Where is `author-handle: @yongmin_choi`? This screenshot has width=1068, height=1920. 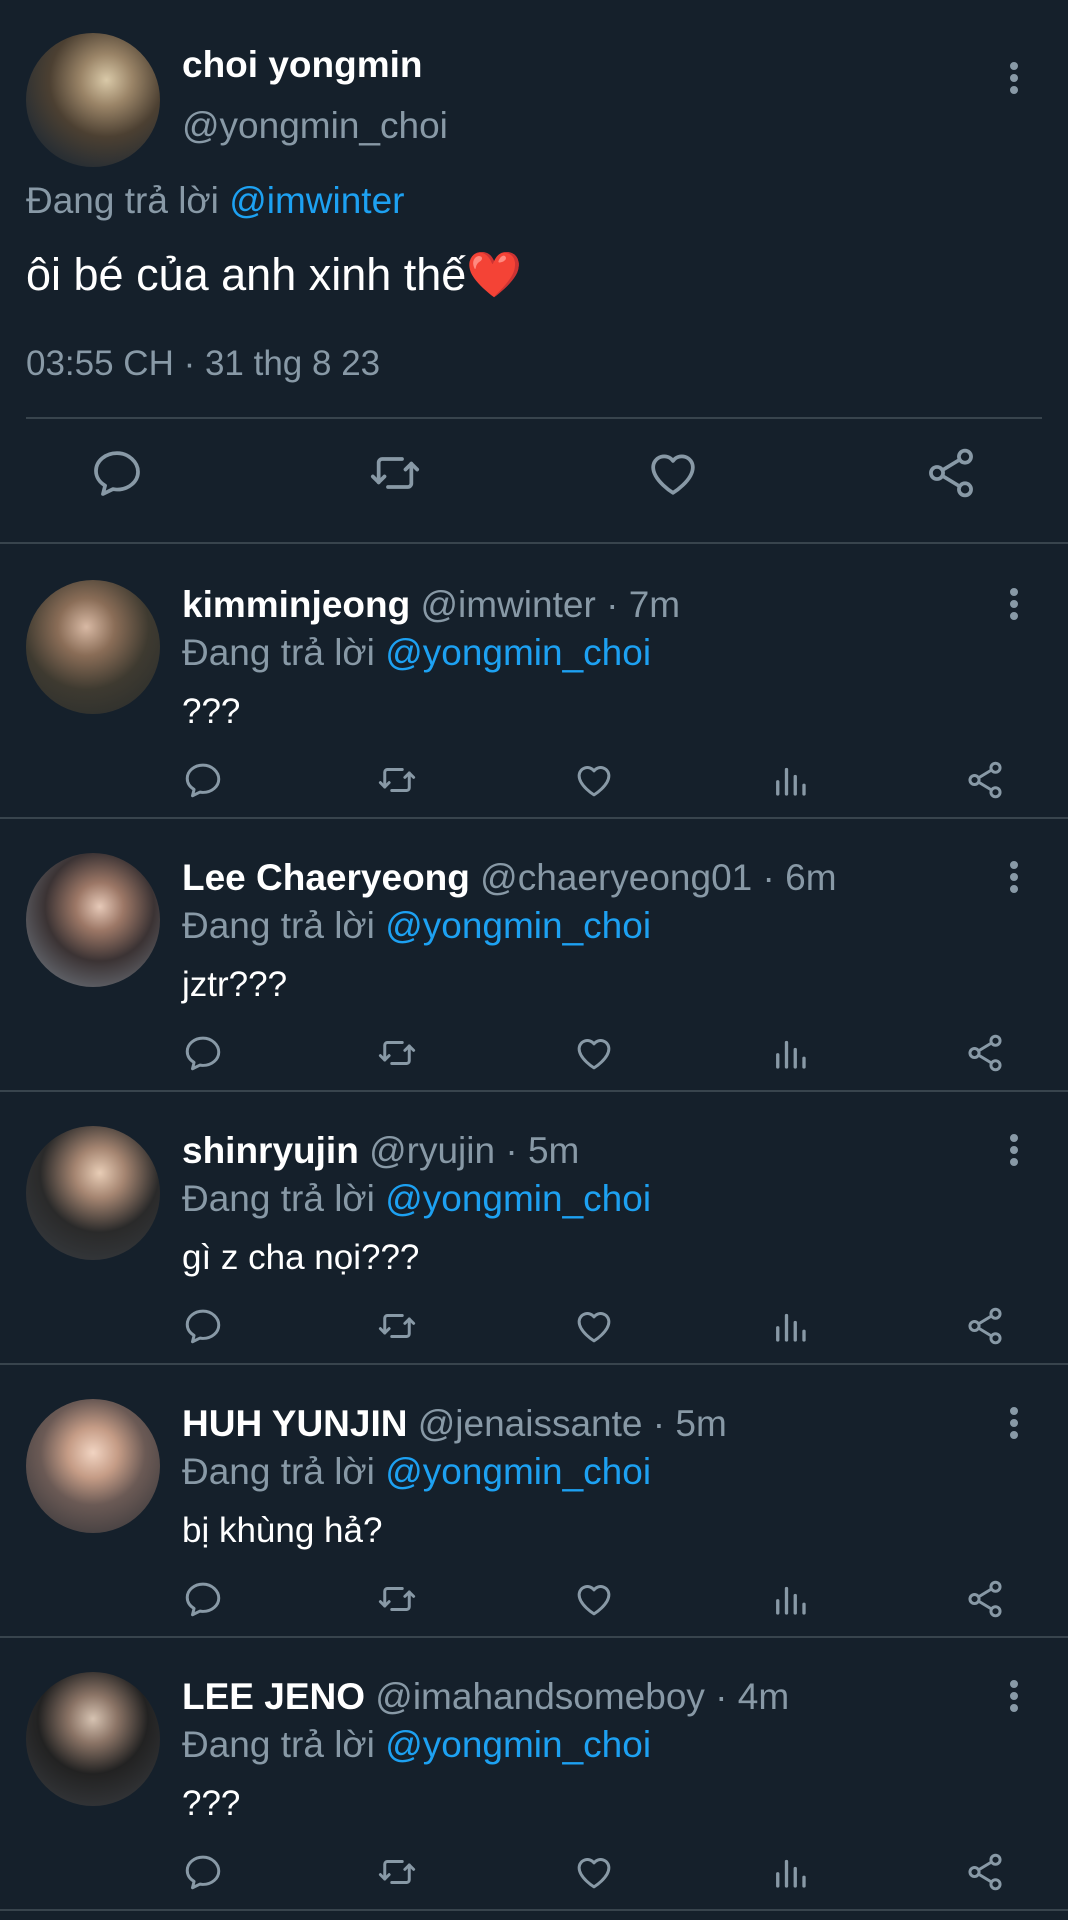
author-handle: @yongmin_choi is located at coordinates (315, 126).